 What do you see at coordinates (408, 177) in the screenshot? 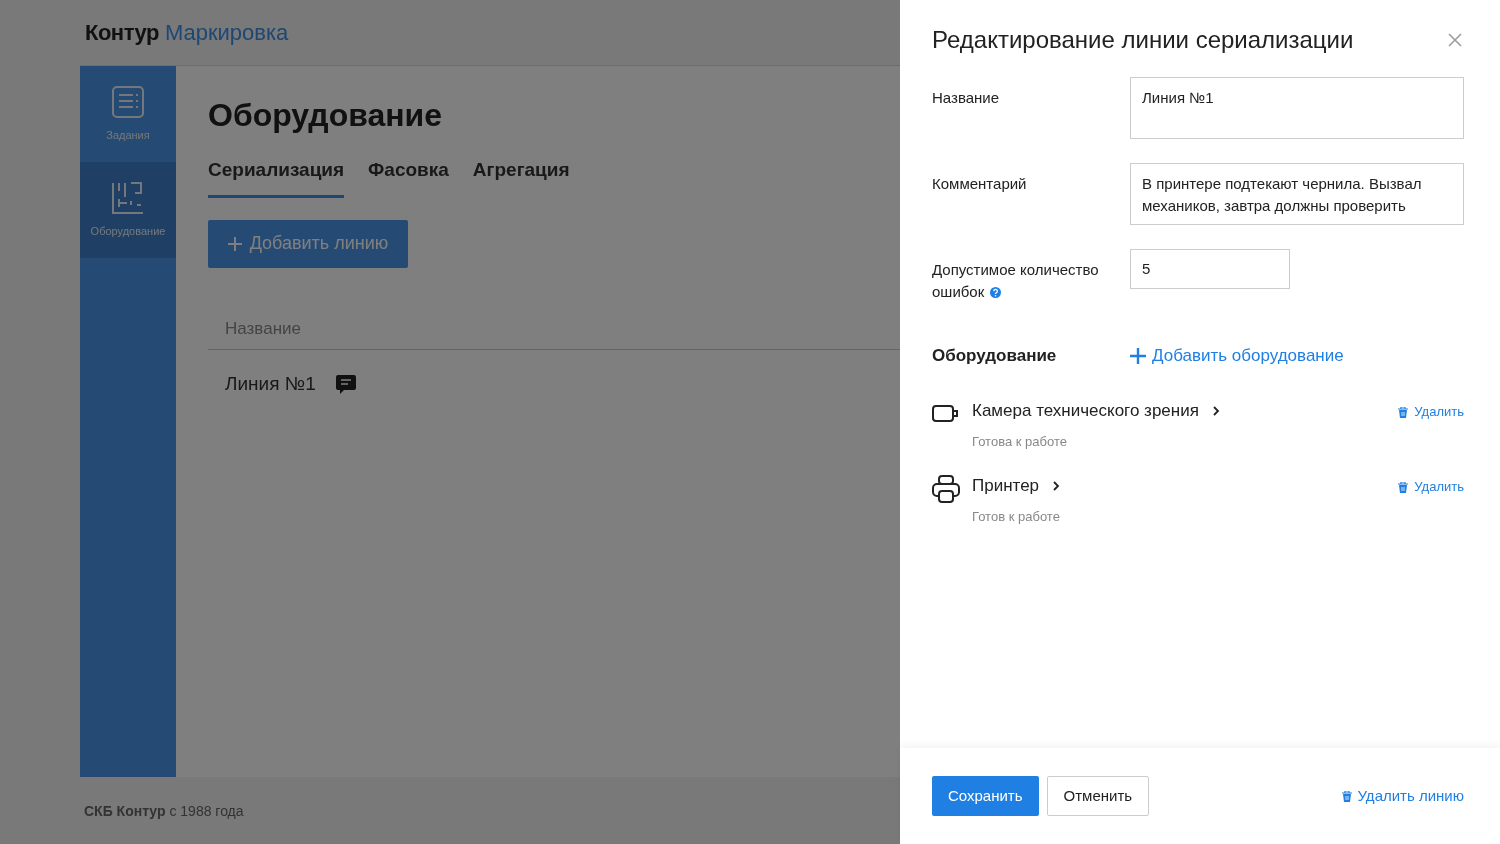
I see `tab: Фасовка` at bounding box center [408, 177].